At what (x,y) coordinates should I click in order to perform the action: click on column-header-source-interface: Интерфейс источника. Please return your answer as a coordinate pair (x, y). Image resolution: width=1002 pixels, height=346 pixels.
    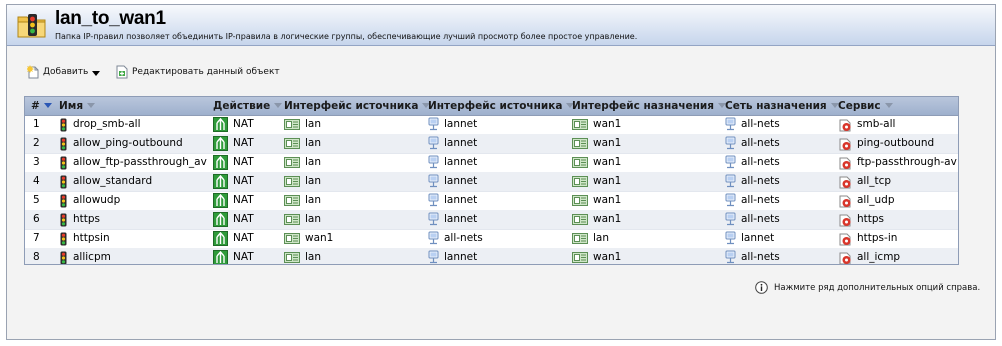
    Looking at the image, I should click on (357, 106).